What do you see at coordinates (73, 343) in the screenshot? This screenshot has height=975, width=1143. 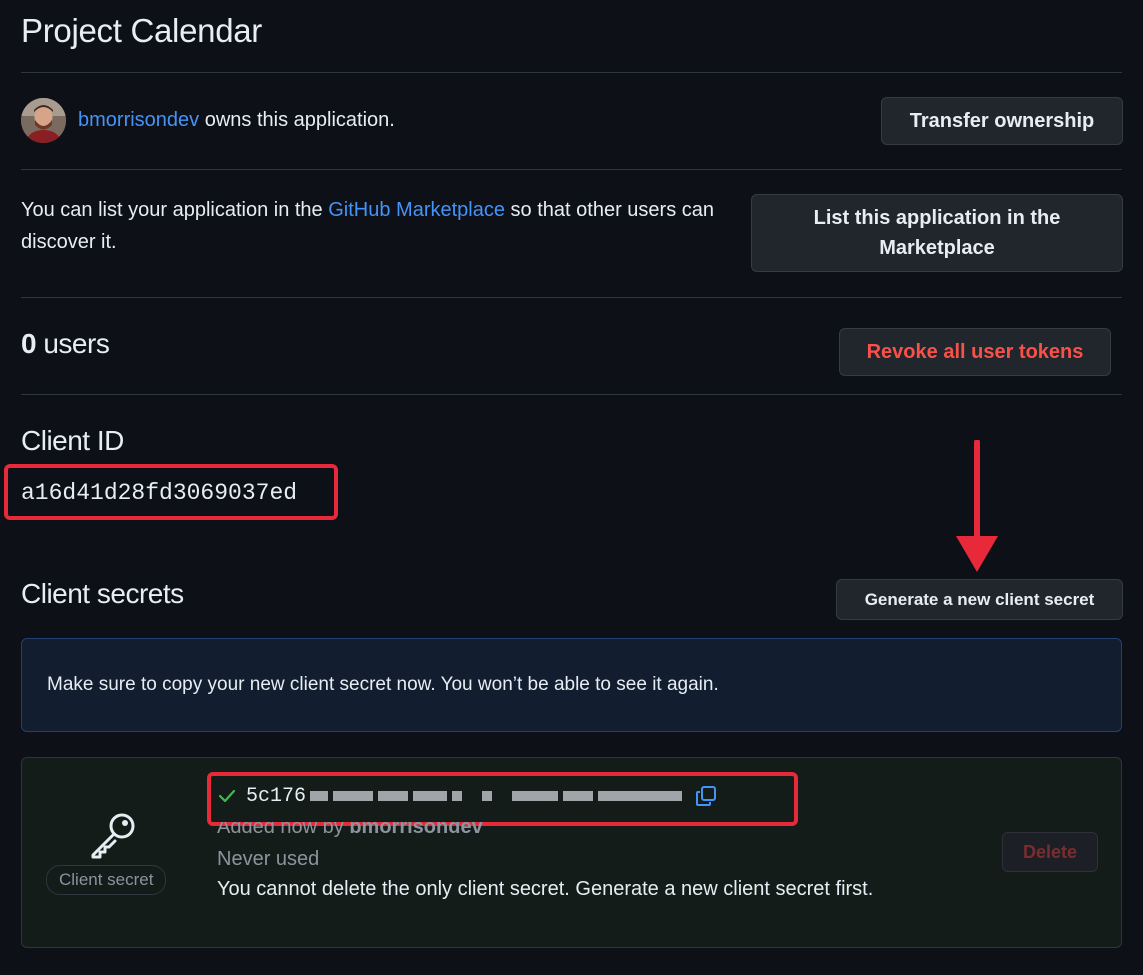 I see `users-label: users` at bounding box center [73, 343].